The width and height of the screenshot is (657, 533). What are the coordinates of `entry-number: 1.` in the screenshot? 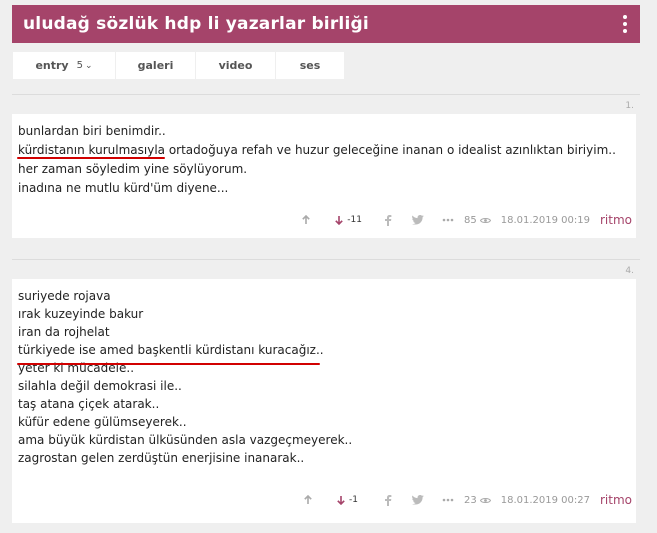 It's located at (629, 106).